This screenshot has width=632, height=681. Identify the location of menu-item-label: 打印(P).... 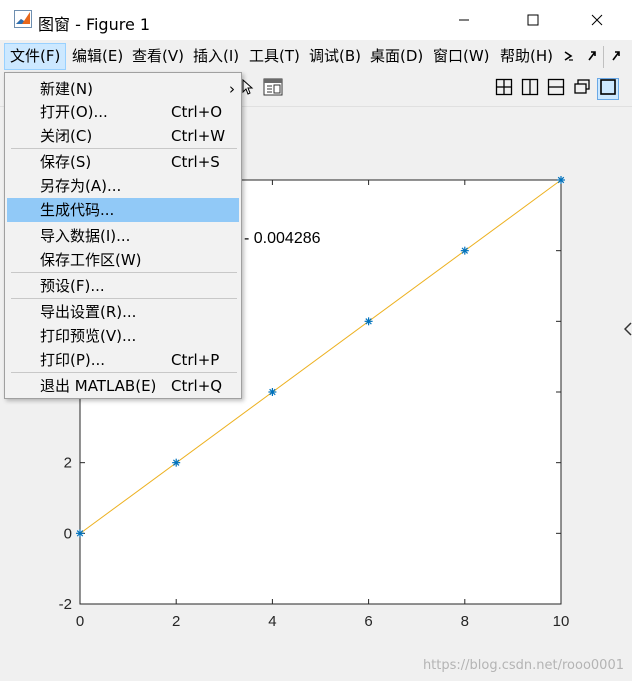
(73, 360).